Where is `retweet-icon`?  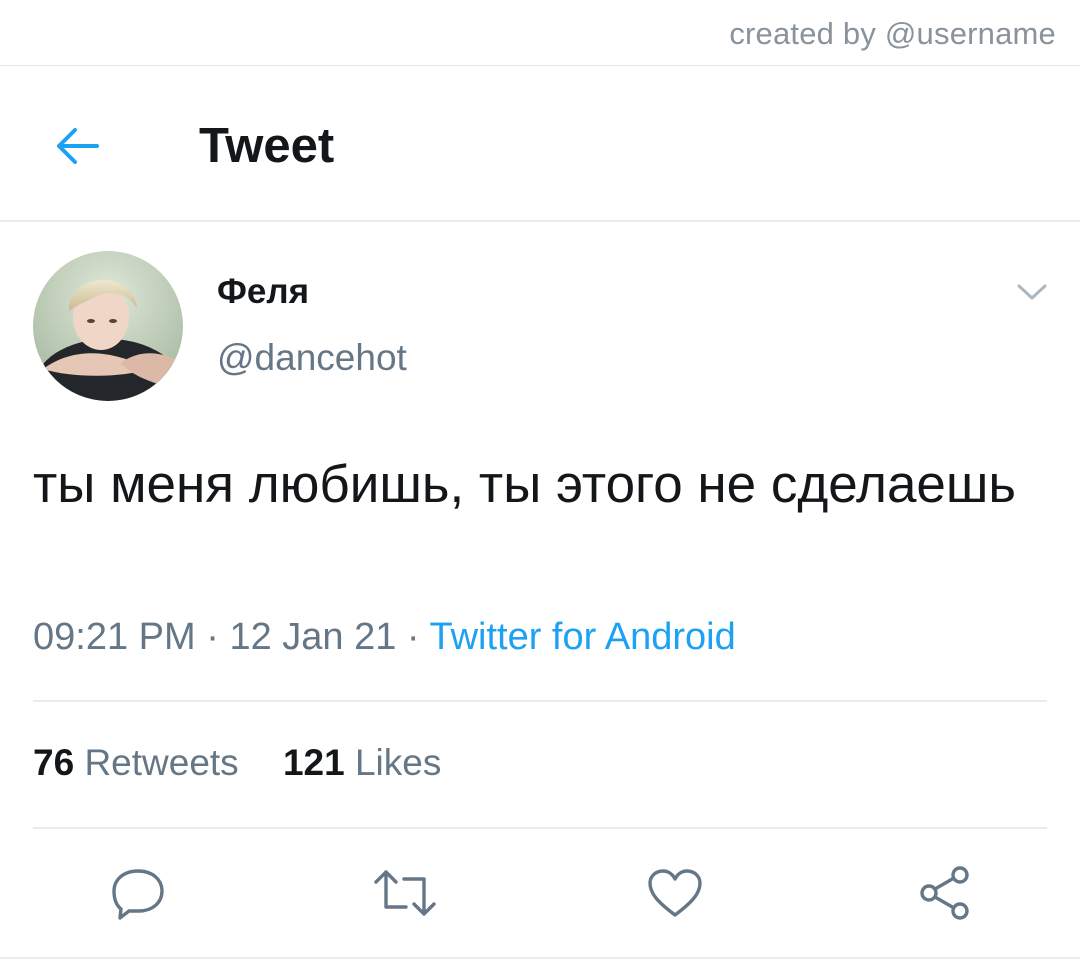
retweet-icon is located at coordinates (405, 893).